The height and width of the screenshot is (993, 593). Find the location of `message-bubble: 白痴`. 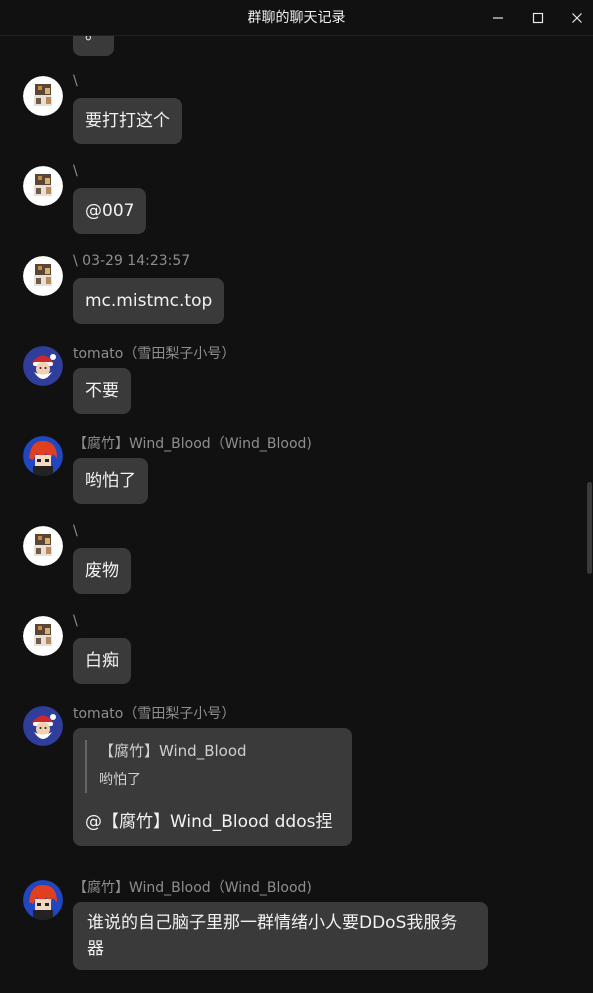

message-bubble: 白痴 is located at coordinates (102, 661).